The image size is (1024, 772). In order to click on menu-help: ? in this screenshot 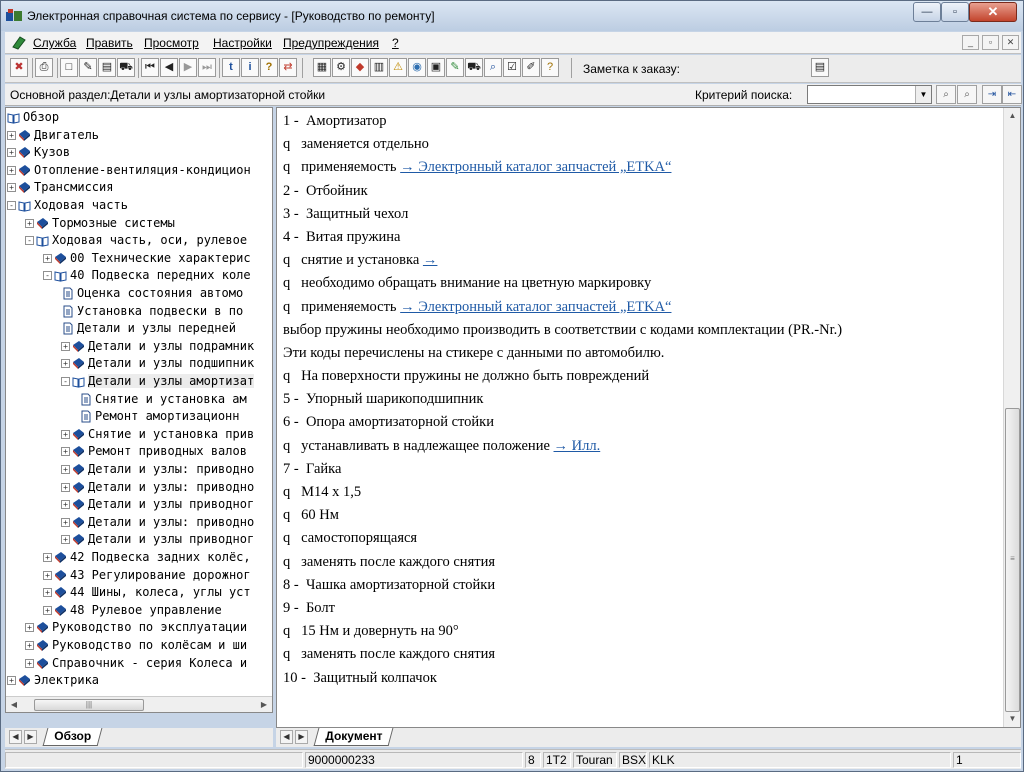, I will do `click(395, 43)`.